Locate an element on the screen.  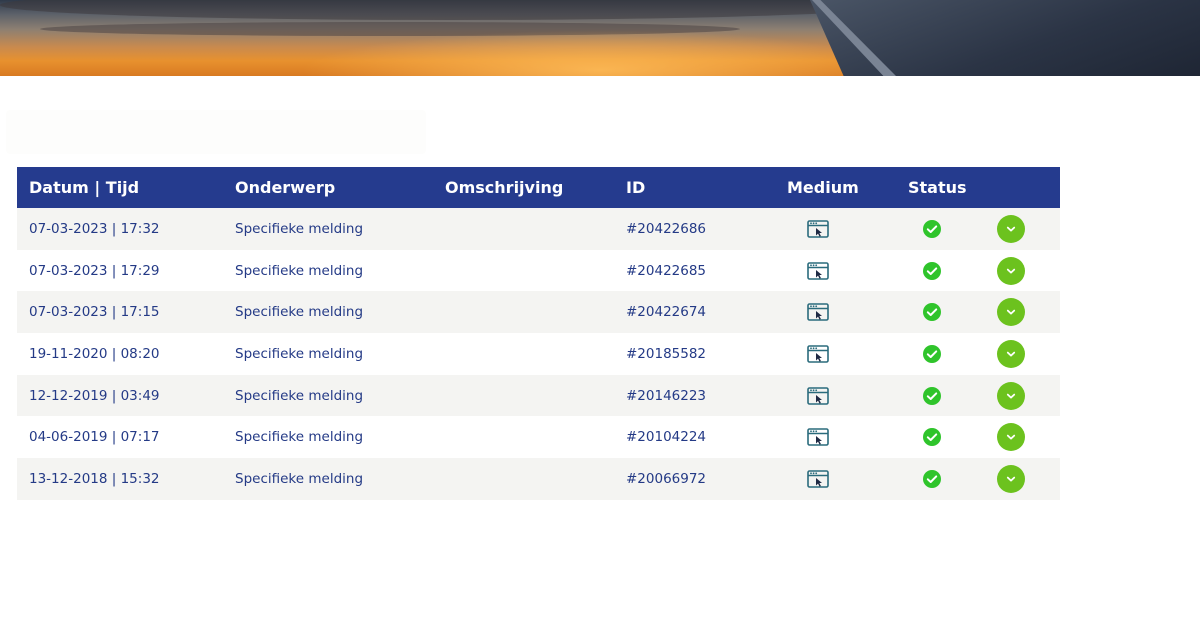
cell-date: 04-06-2019 | 07:17 is located at coordinates (94, 437).